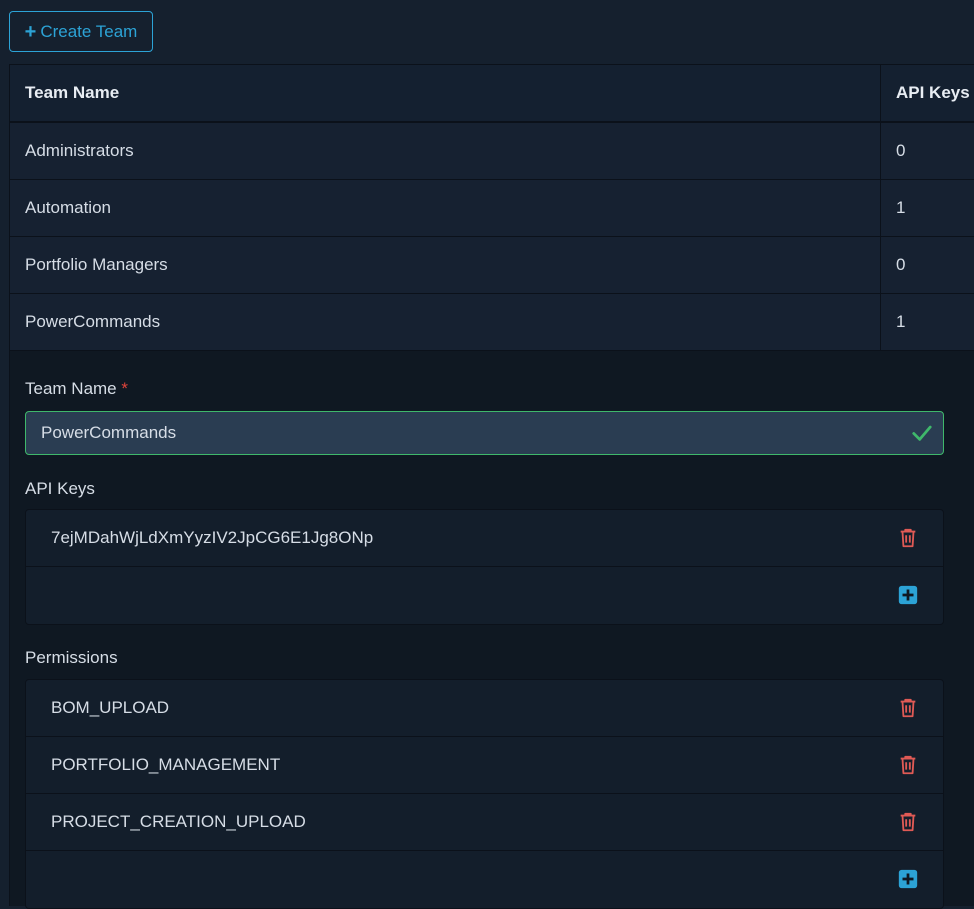 The height and width of the screenshot is (909, 974). Describe the element at coordinates (445, 265) in the screenshot. I see `team-name-cell: Portfolio Managers` at that location.